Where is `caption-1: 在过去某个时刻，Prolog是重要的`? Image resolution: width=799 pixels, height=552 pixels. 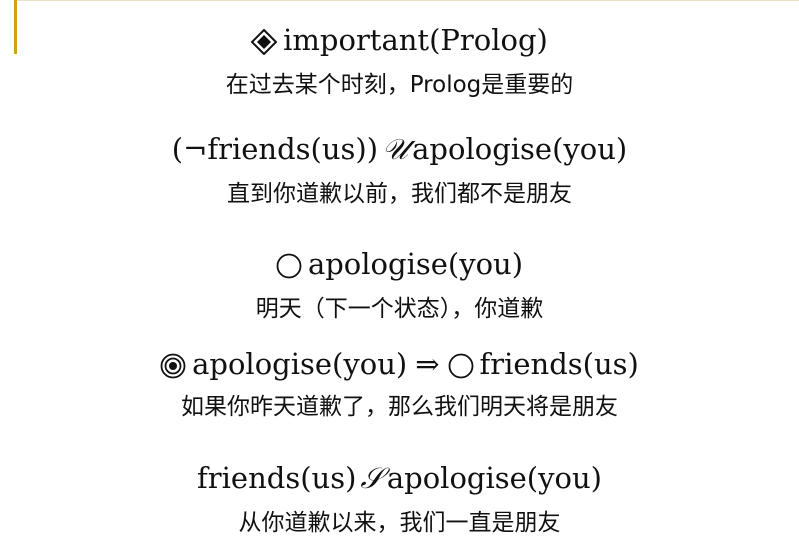 caption-1: 在过去某个时刻，Prolog是重要的 is located at coordinates (399, 85).